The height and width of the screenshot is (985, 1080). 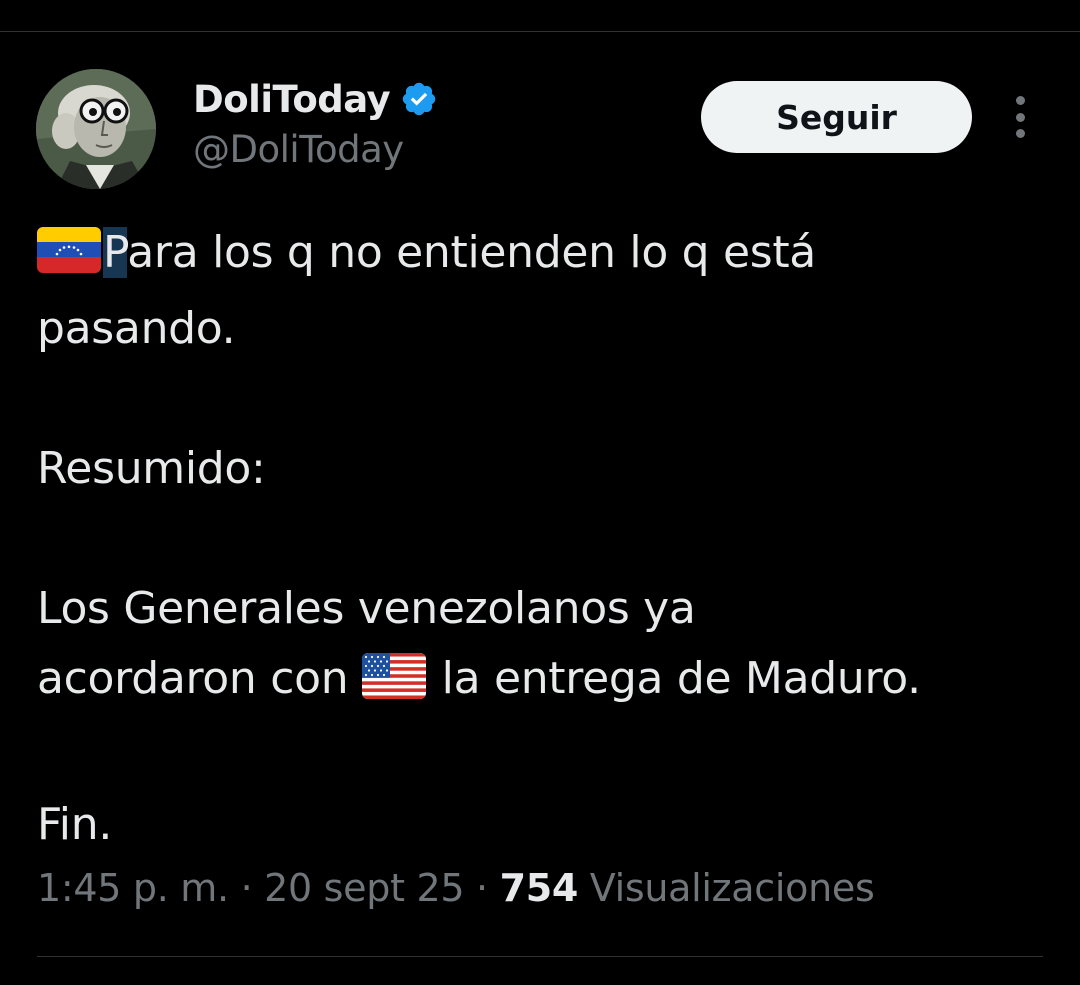 What do you see at coordinates (393, 685) in the screenshot?
I see `usa-flag-icon` at bounding box center [393, 685].